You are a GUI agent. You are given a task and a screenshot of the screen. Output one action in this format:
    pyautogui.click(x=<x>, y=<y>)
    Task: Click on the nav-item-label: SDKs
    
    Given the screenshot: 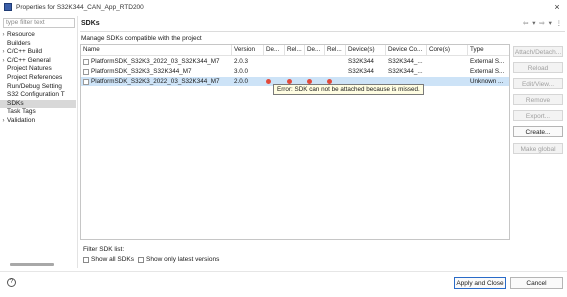 What is the action you would take?
    pyautogui.click(x=15, y=103)
    